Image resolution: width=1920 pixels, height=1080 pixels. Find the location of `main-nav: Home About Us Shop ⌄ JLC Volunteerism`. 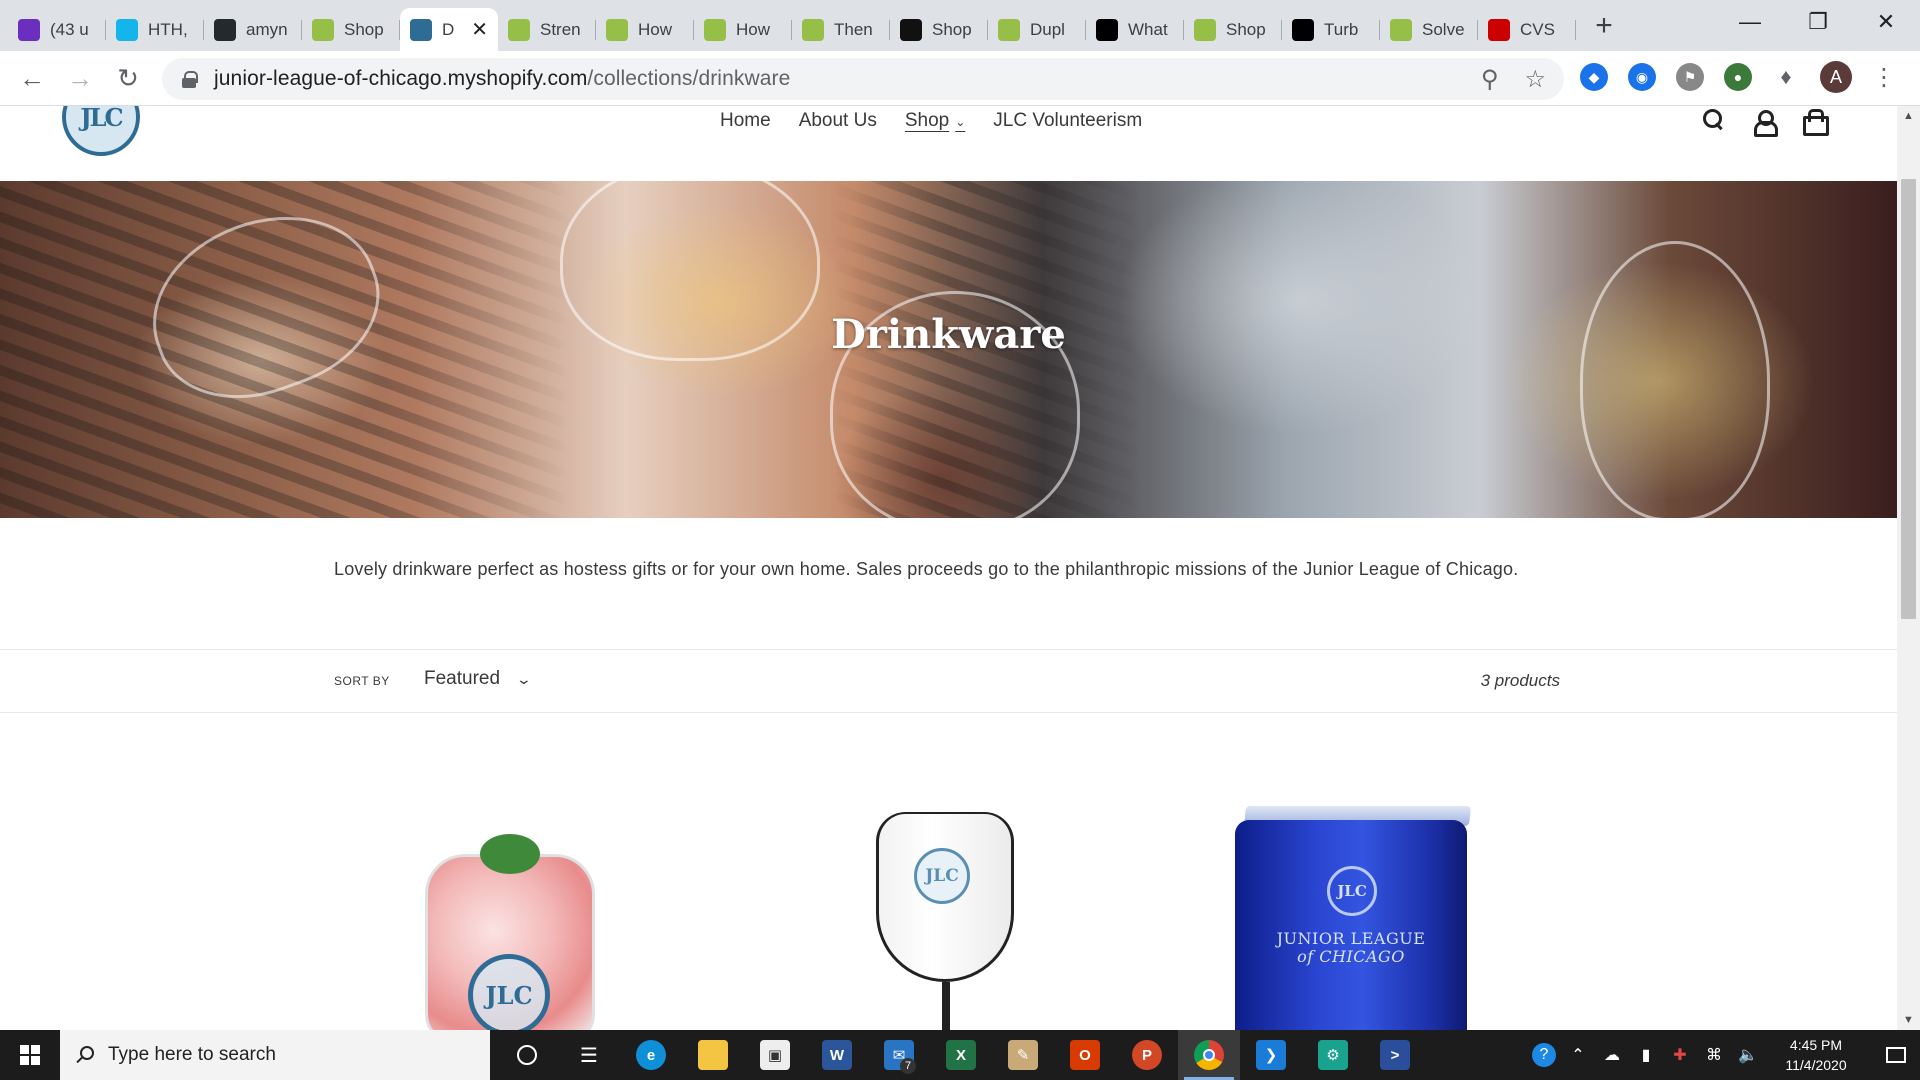

main-nav: Home About Us Shop ⌄ JLC Volunteerism is located at coordinates (931, 121).